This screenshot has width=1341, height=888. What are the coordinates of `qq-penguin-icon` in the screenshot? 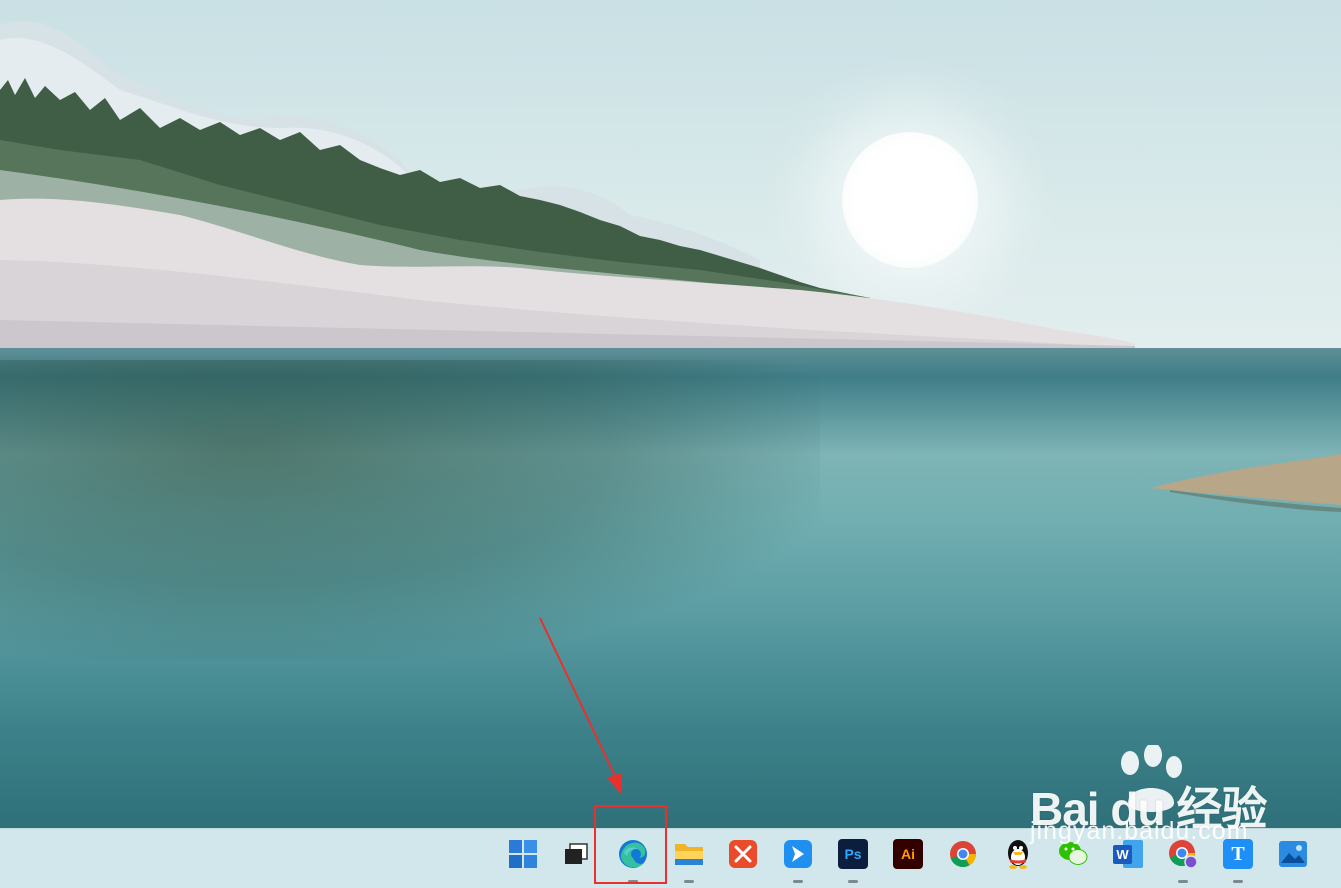 It's located at (1018, 854).